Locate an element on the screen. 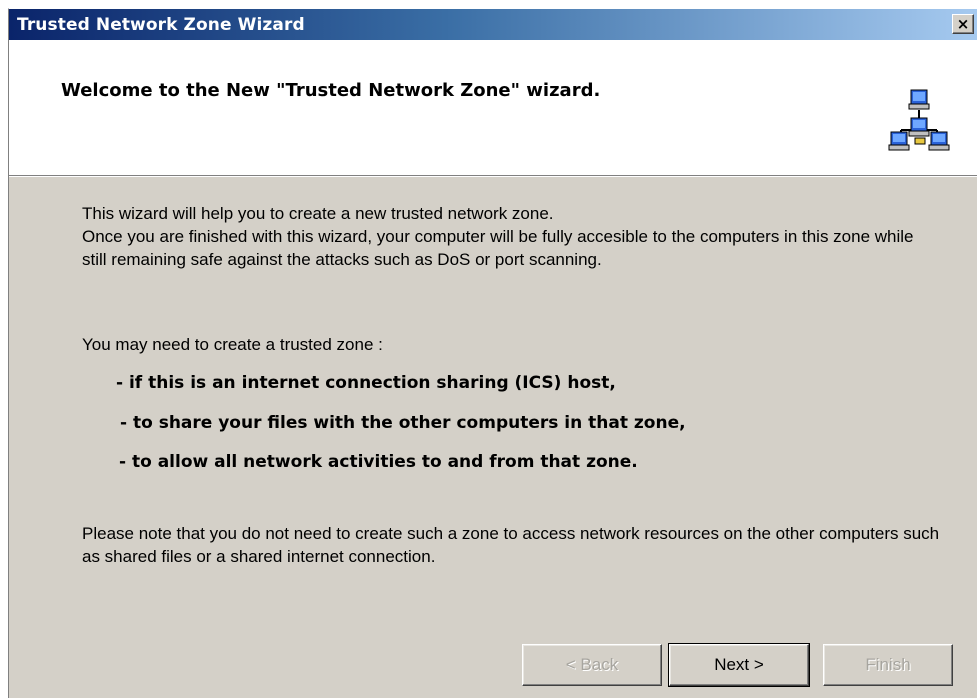  lead-text: You may need to create a trusted zone : is located at coordinates (232, 344).